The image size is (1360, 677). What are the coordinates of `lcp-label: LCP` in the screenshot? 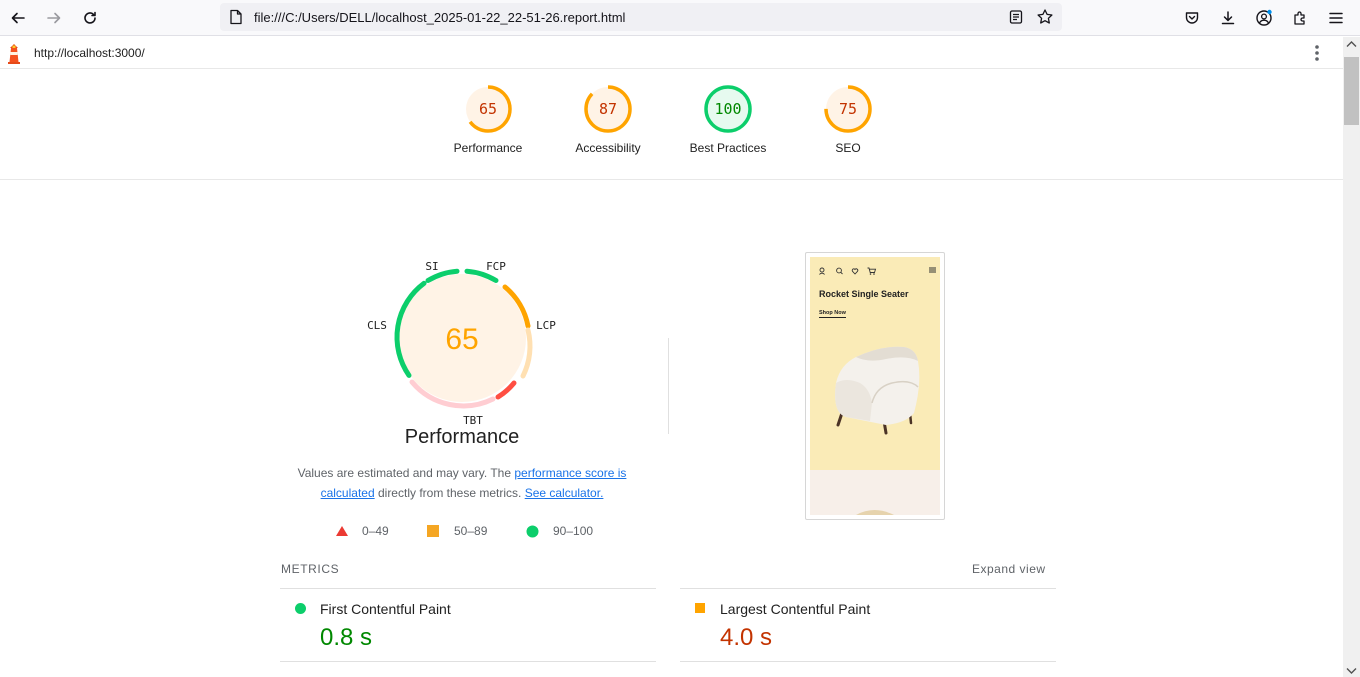 It's located at (546, 325).